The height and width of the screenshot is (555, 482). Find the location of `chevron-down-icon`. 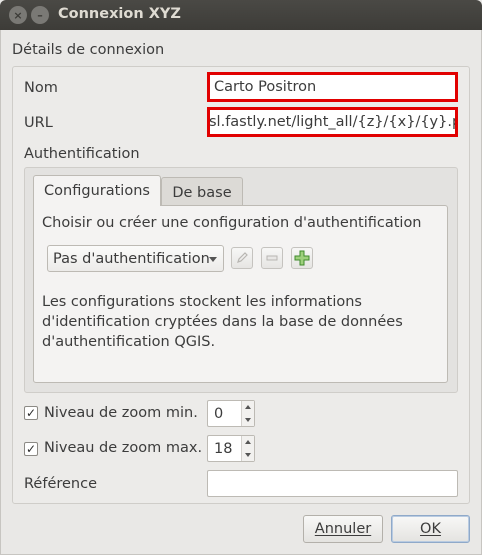

chevron-down-icon is located at coordinates (213, 259).